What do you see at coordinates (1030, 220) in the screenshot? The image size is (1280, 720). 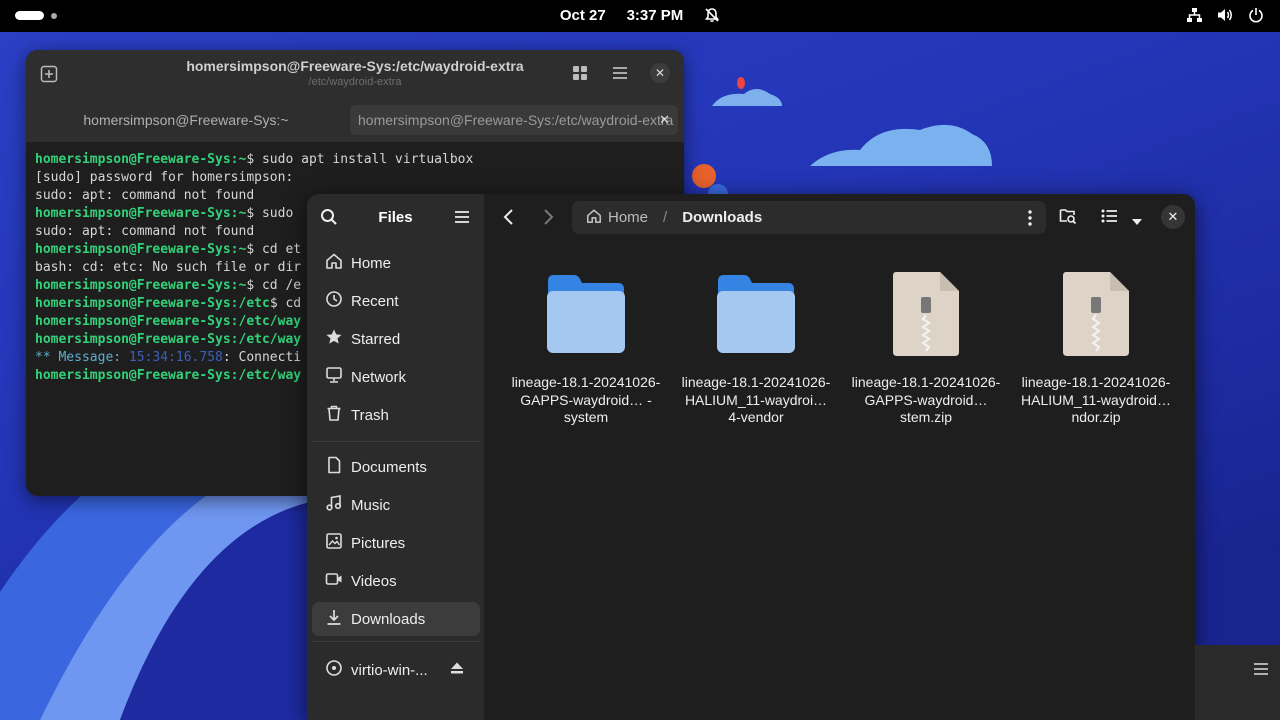 I see `kebab-menu-icon` at bounding box center [1030, 220].